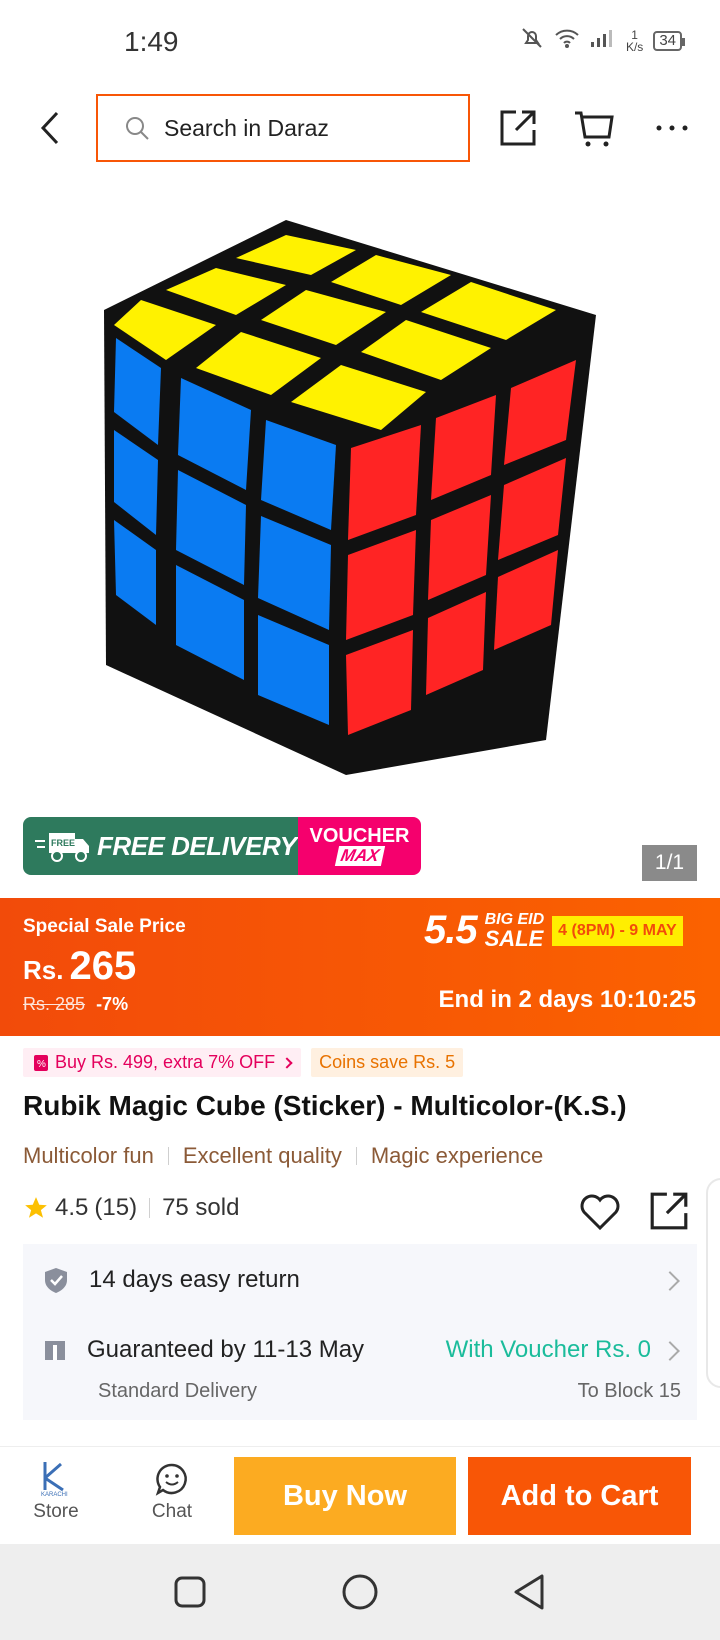 Image resolution: width=720 pixels, height=1640 pixels. I want to click on rating-count: (15), so click(116, 1207).